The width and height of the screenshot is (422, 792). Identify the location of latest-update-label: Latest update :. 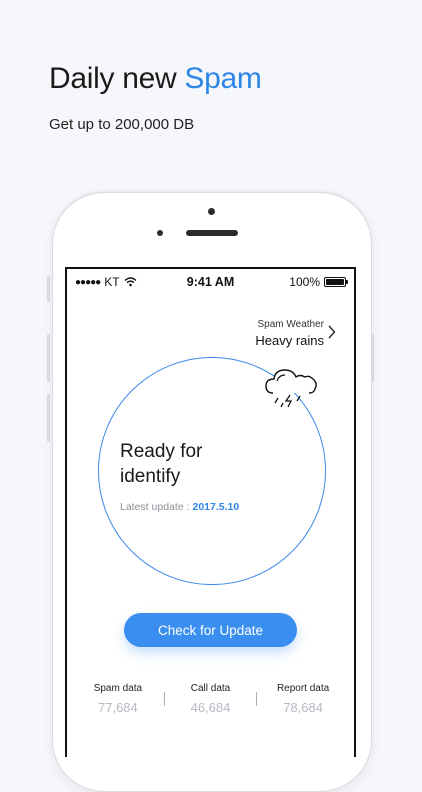
(155, 507).